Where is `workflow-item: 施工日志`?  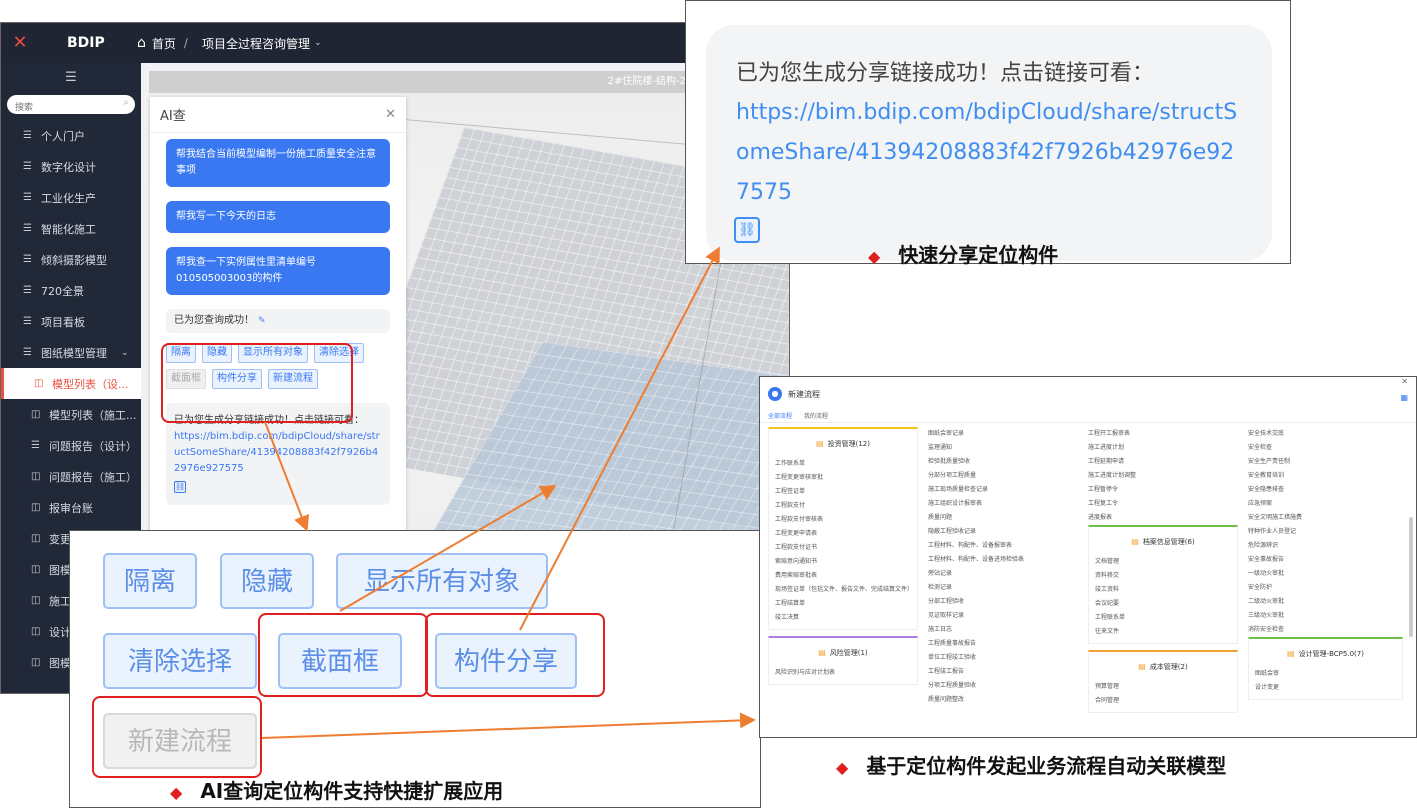 workflow-item: 施工日志 is located at coordinates (1003, 630).